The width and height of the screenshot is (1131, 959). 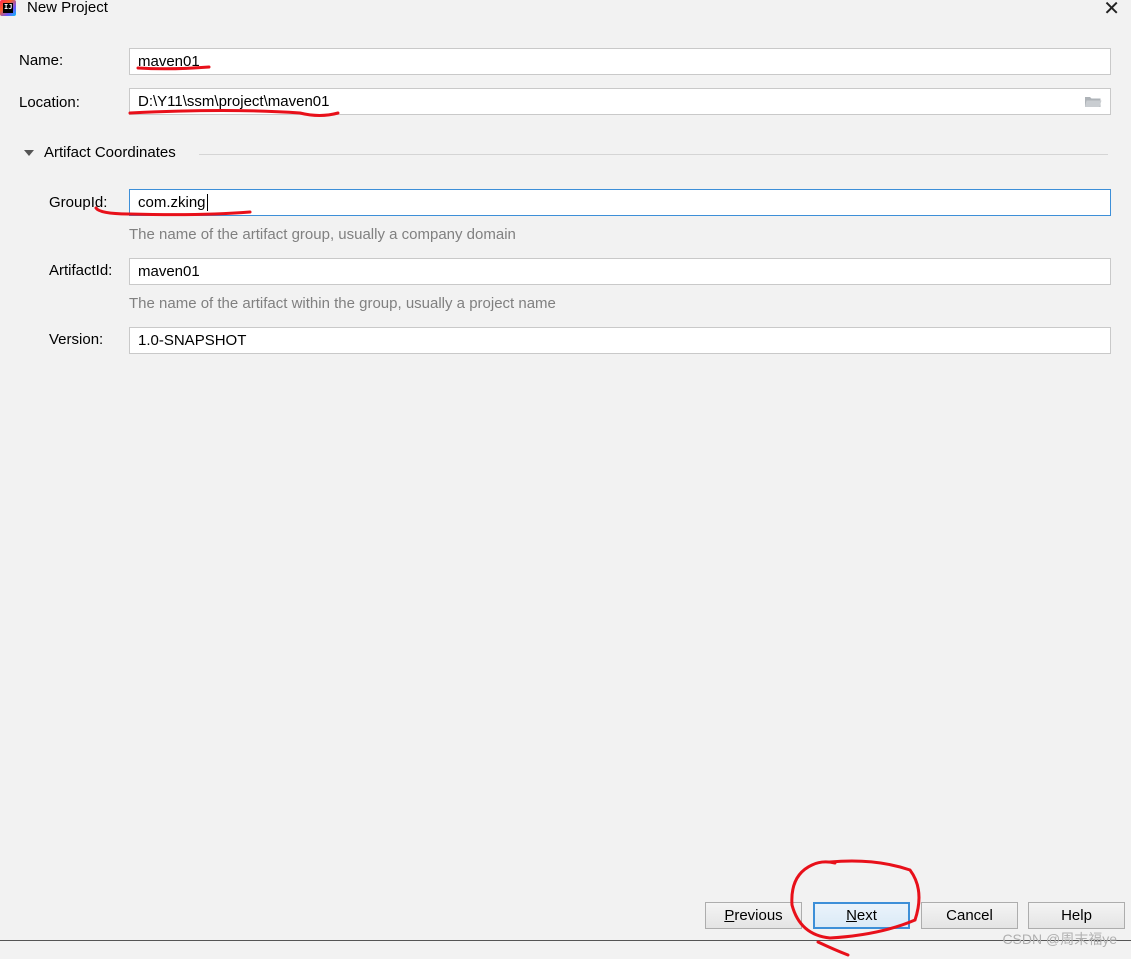 What do you see at coordinates (620, 340) in the screenshot?
I see `version-field: 1.0-SNAPSHOT` at bounding box center [620, 340].